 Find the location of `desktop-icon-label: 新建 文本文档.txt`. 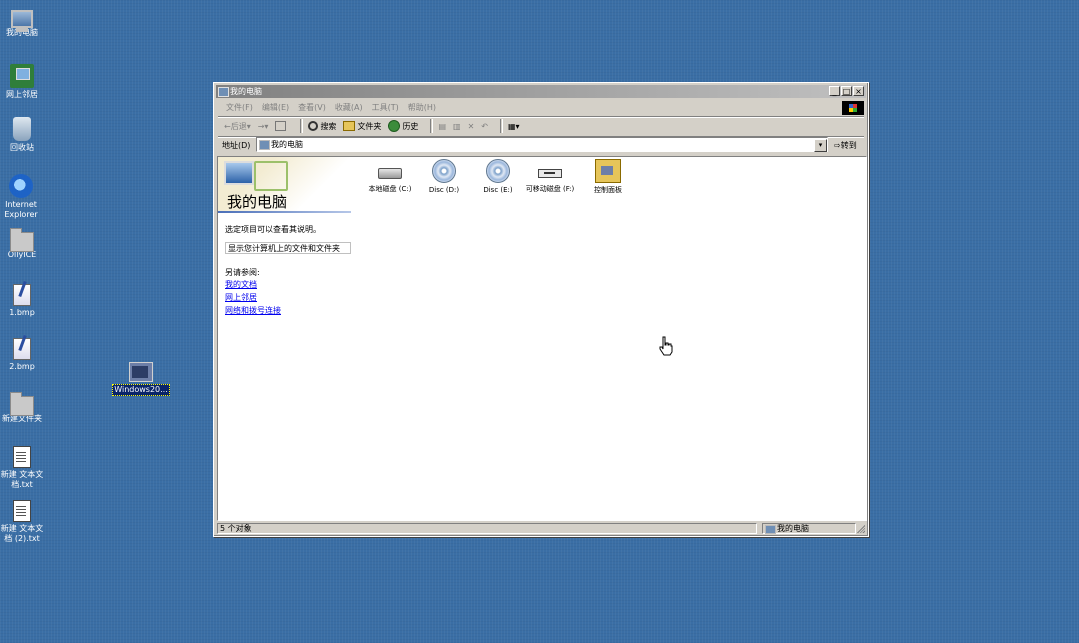

desktop-icon-label: 新建 文本文档.txt is located at coordinates (22, 479).